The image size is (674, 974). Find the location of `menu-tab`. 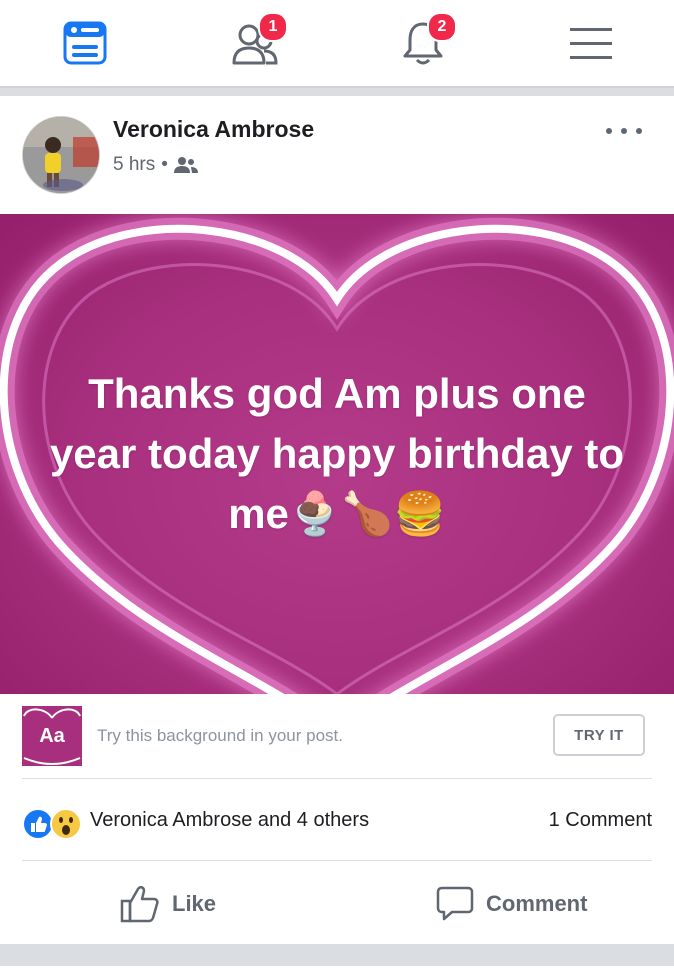

menu-tab is located at coordinates (591, 43).